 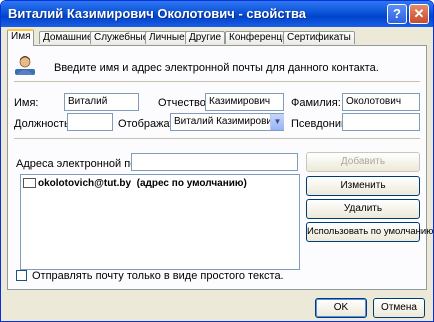 I want to click on nickname-input, so click(x=381, y=122).